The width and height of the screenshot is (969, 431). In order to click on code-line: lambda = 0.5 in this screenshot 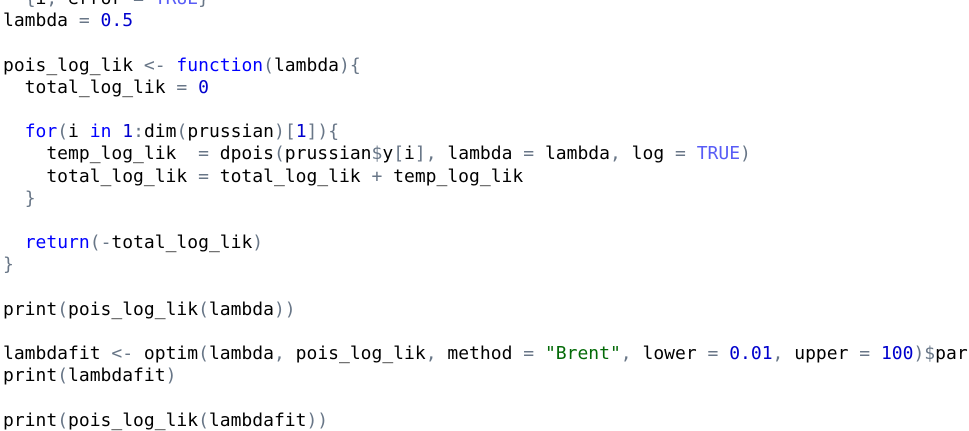, I will do `click(486, 21)`.